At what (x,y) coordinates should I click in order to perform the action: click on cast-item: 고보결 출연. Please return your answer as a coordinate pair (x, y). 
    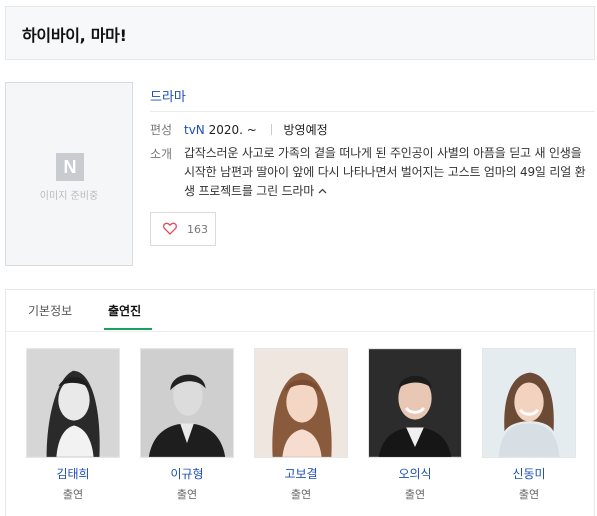
    Looking at the image, I should click on (301, 425).